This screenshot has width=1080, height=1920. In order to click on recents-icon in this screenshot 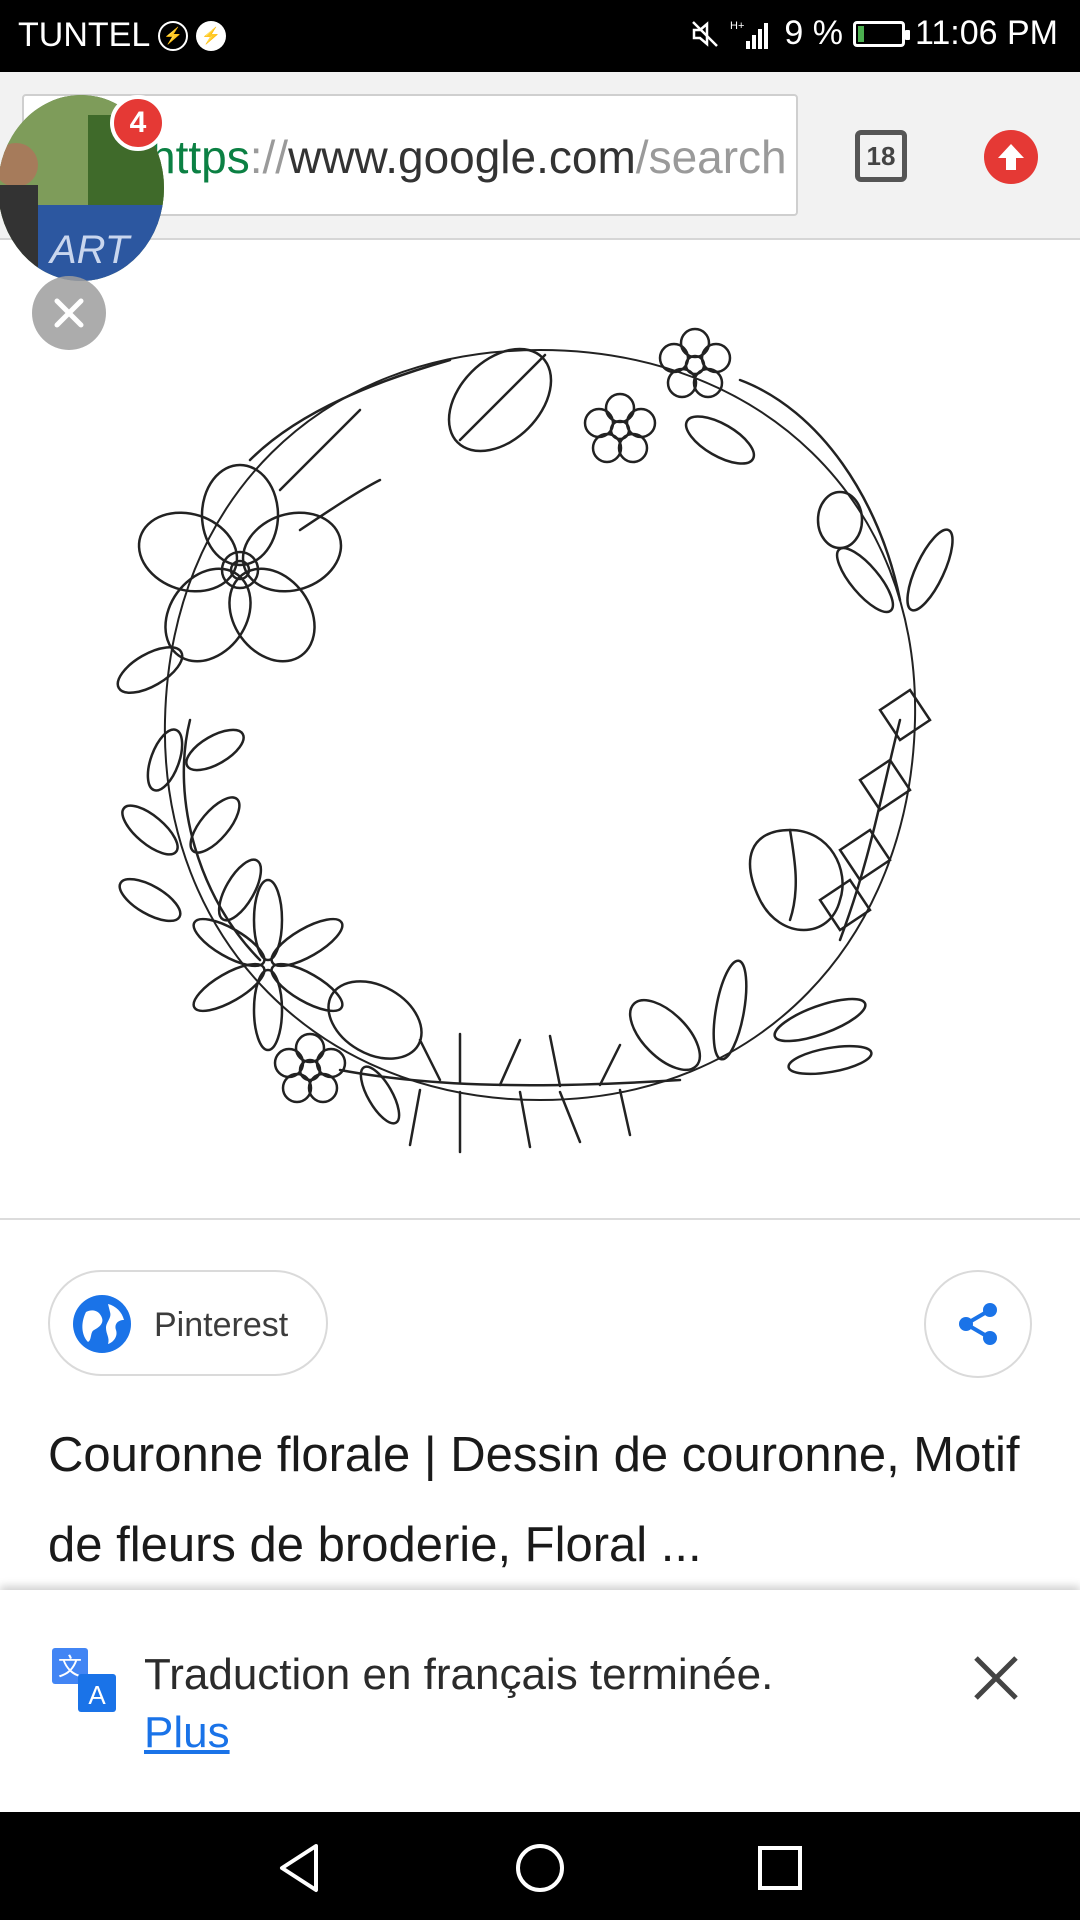, I will do `click(780, 1868)`.